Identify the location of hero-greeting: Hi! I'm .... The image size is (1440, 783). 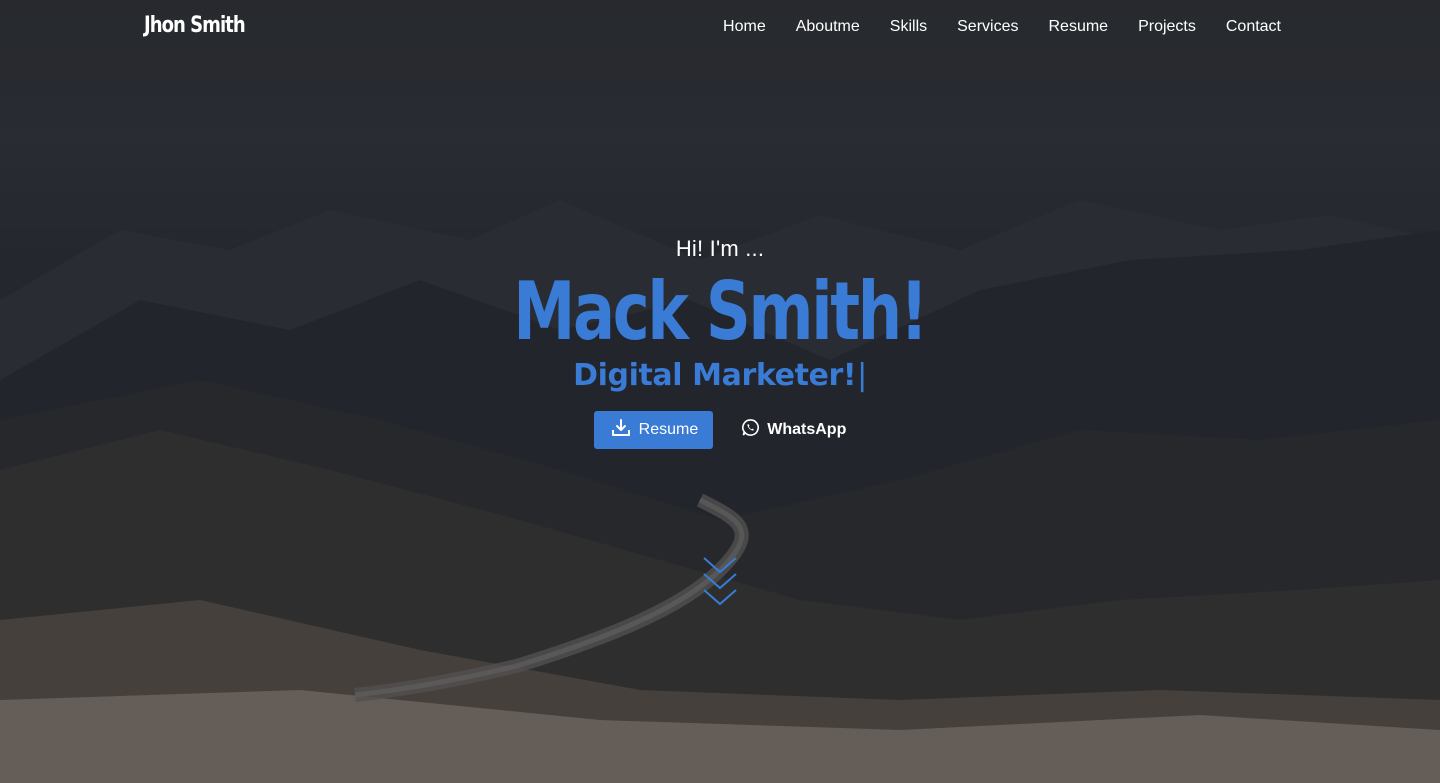
(720, 248).